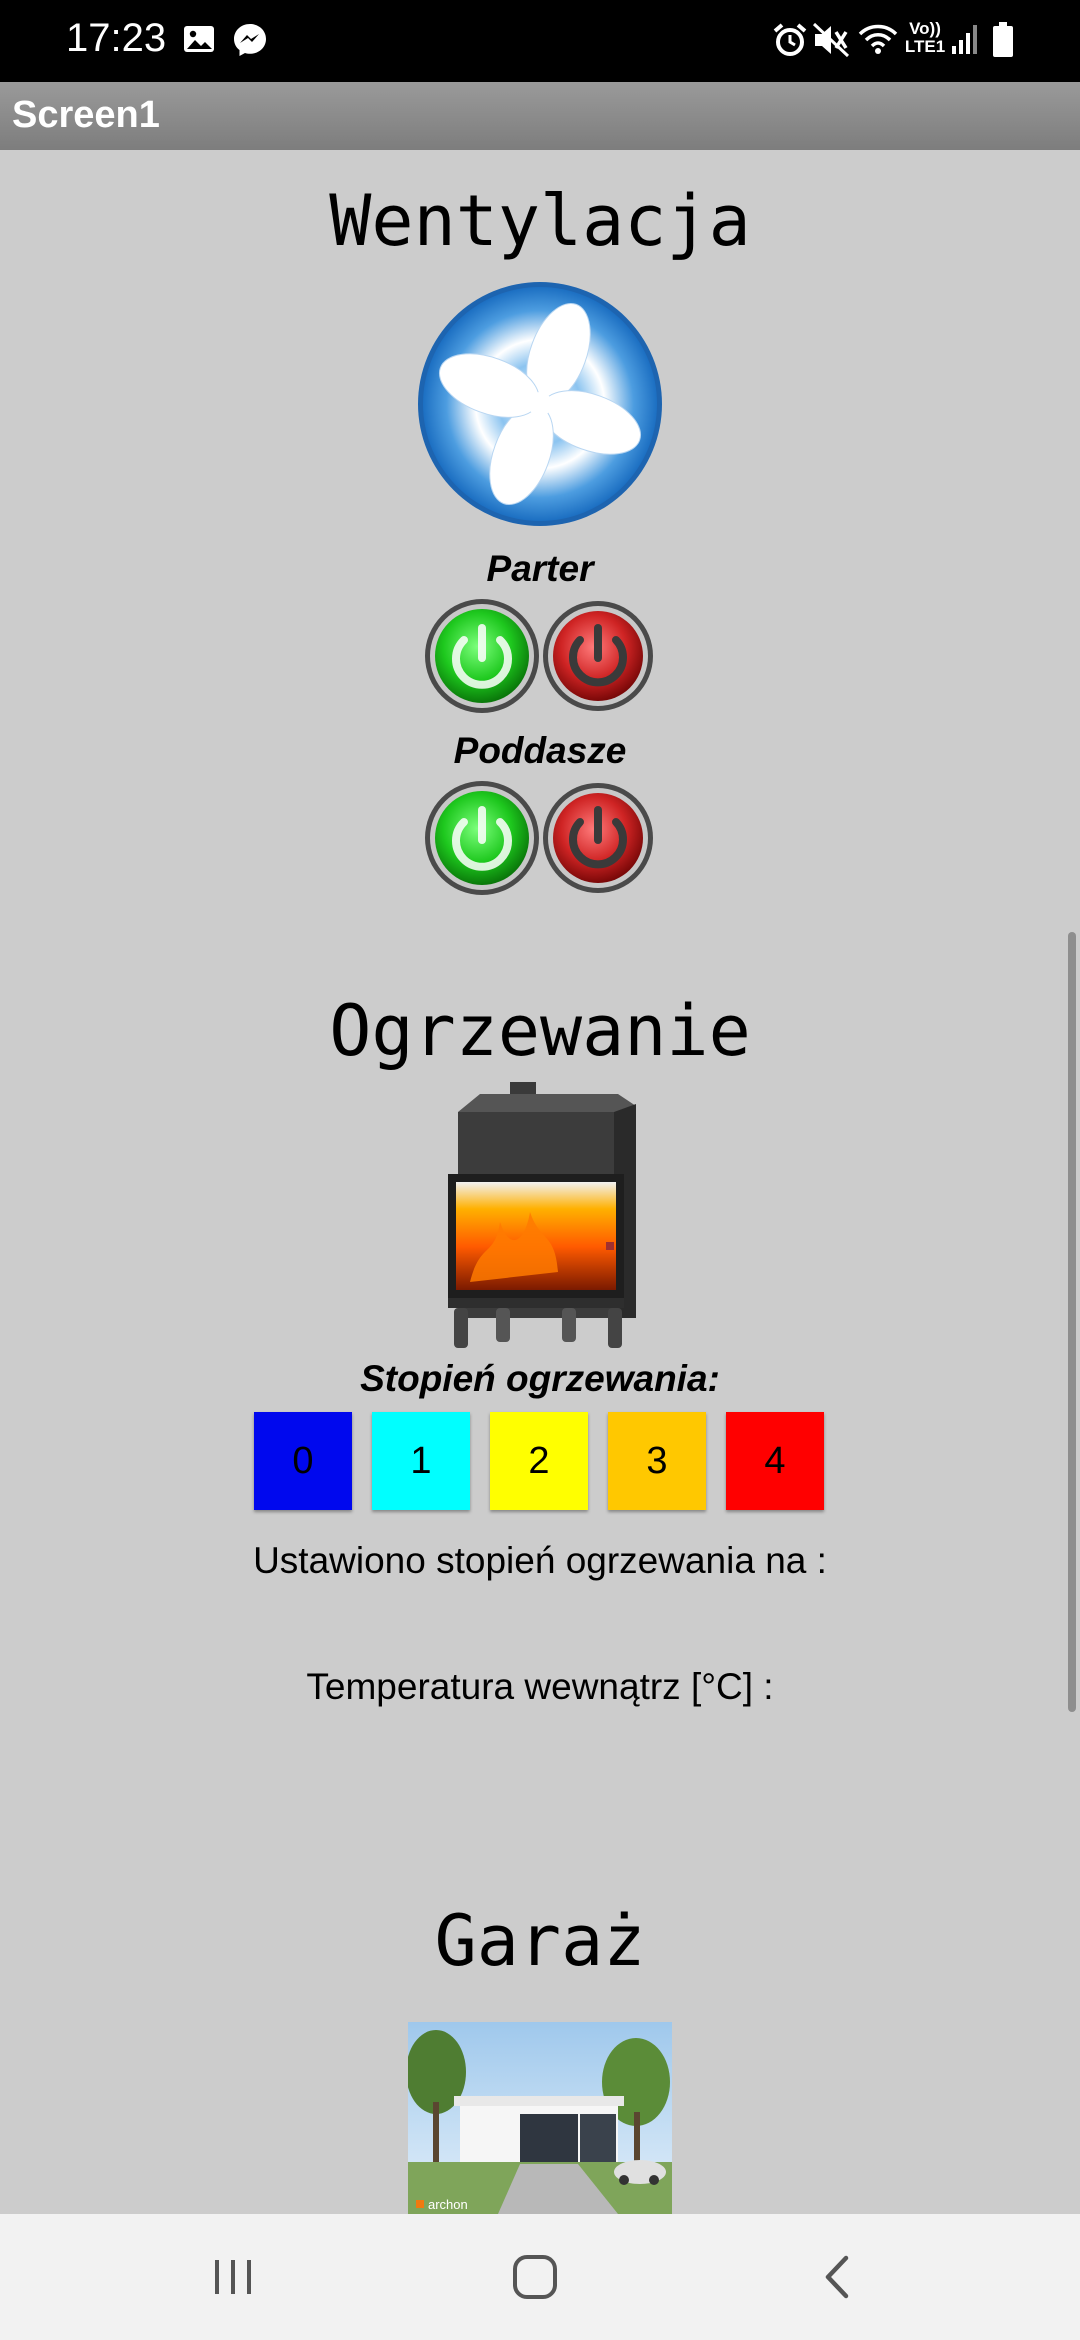 This screenshot has height=2340, width=1080. I want to click on navigation-bar, so click(540, 2277).